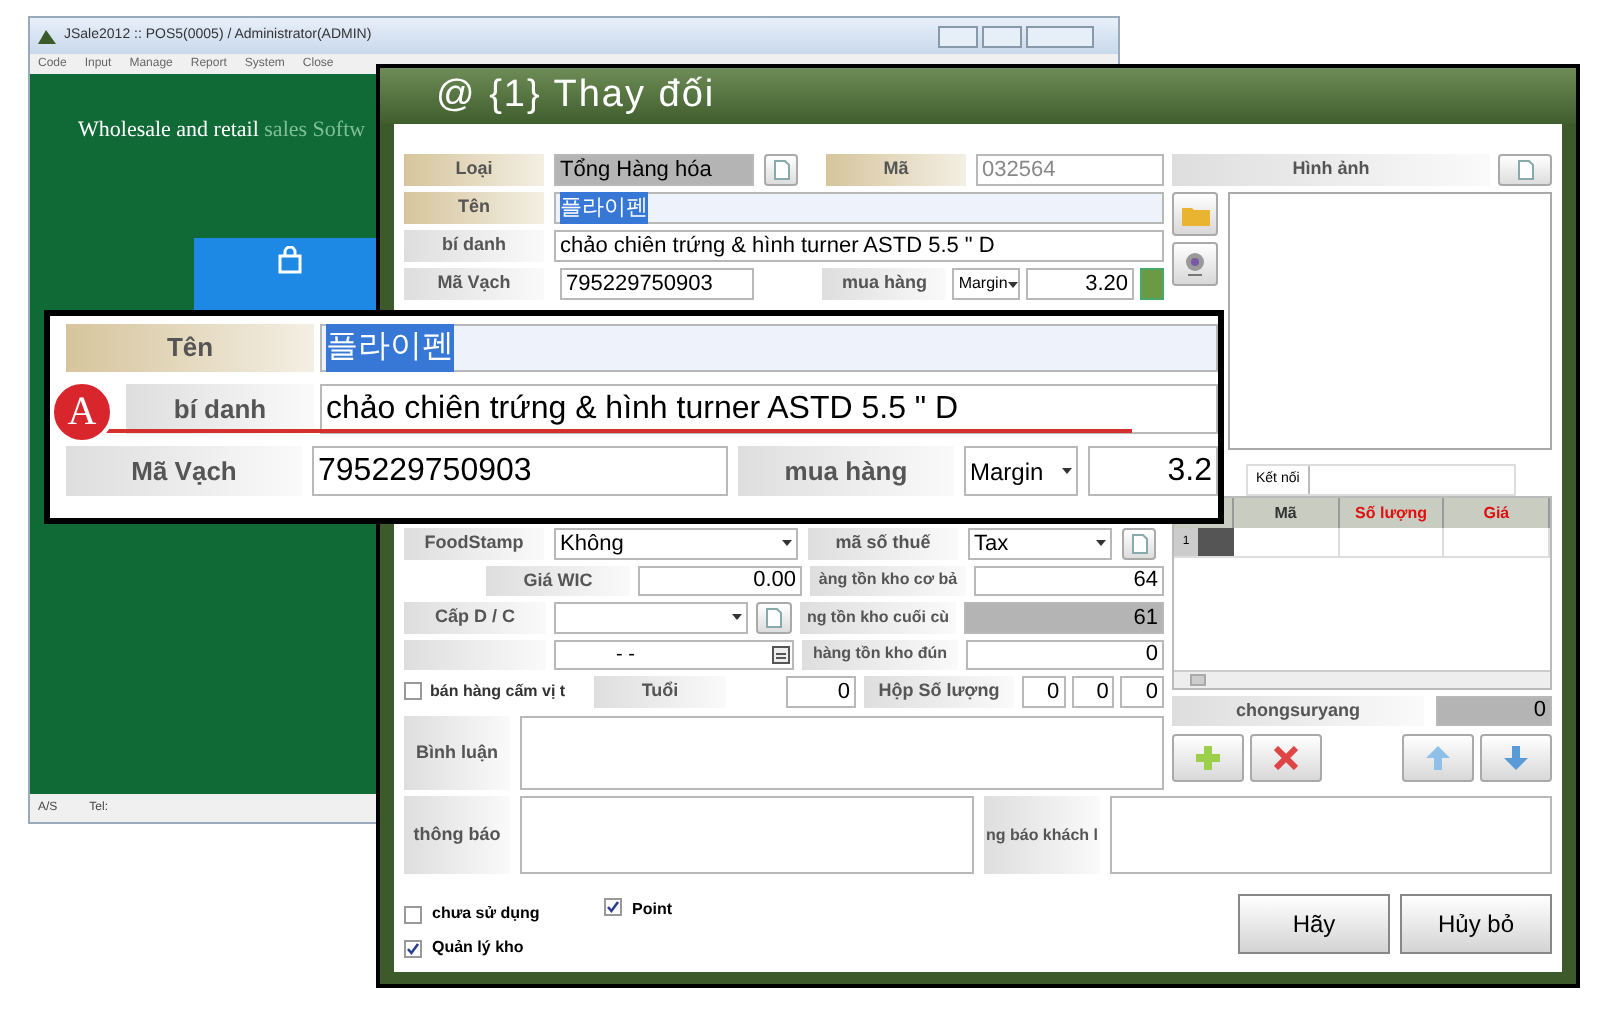 This screenshot has height=1026, width=1600. I want to click on minimize-button, so click(958, 36).